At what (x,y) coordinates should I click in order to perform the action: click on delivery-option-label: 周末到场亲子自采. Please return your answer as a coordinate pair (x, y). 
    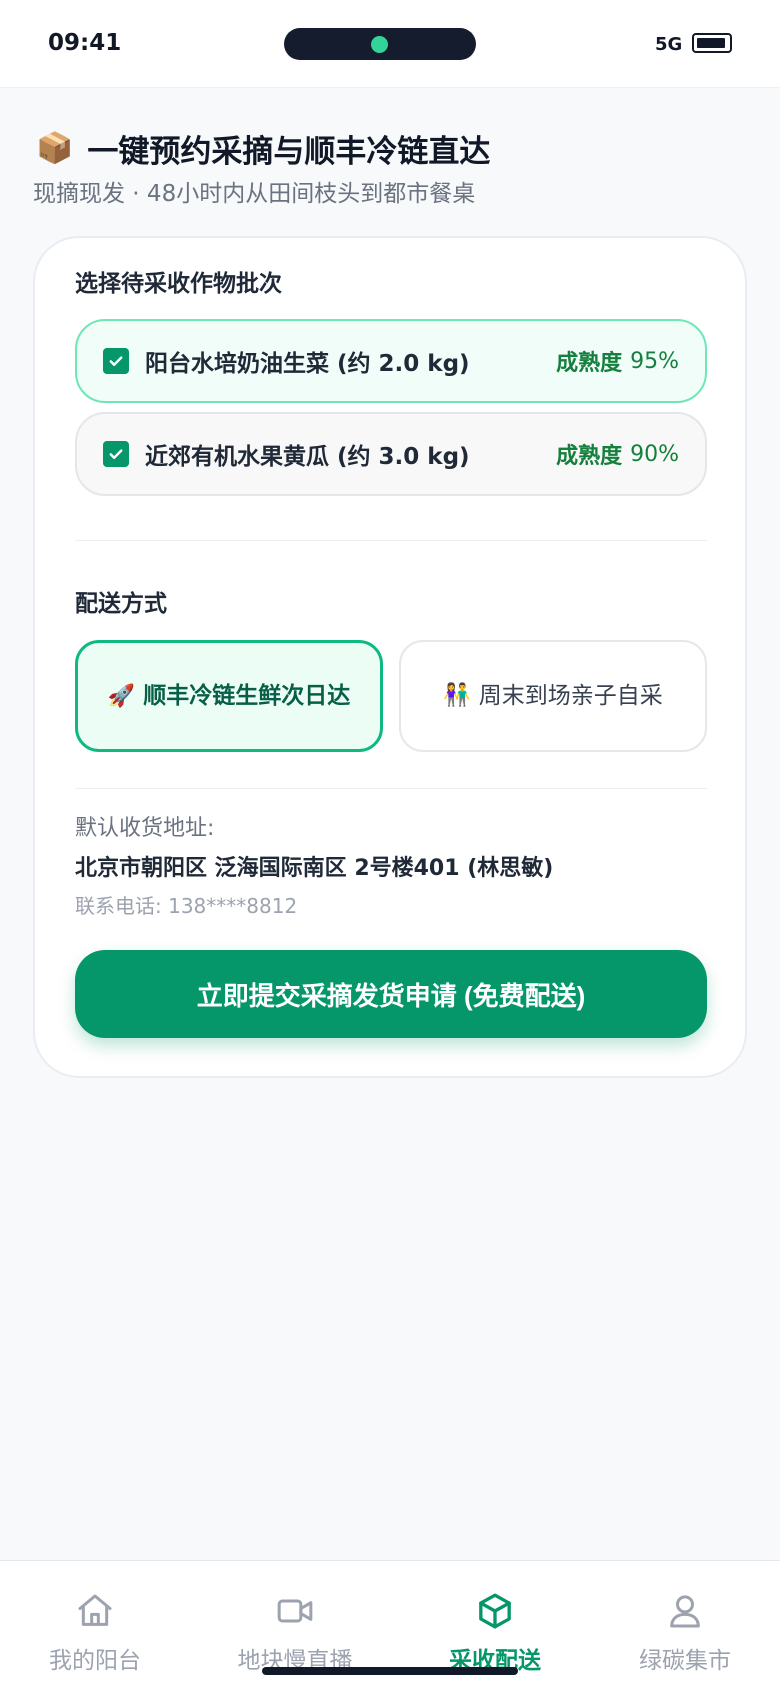
    Looking at the image, I should click on (570, 696).